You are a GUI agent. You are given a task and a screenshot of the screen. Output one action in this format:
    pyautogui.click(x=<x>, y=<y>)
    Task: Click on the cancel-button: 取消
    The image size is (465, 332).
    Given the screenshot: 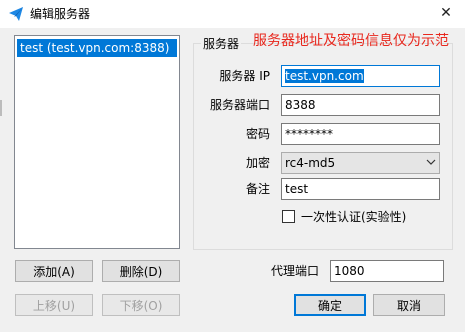 What is the action you would take?
    pyautogui.click(x=409, y=305)
    